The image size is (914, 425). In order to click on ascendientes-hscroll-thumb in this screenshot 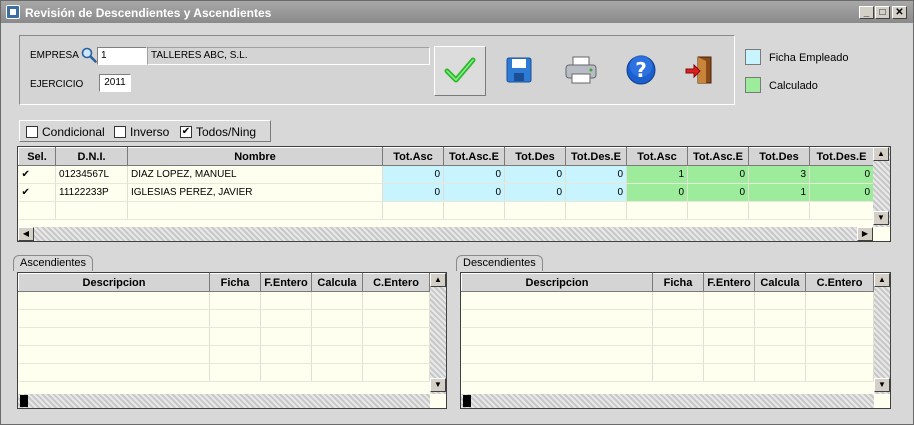, I will do `click(24, 401)`.